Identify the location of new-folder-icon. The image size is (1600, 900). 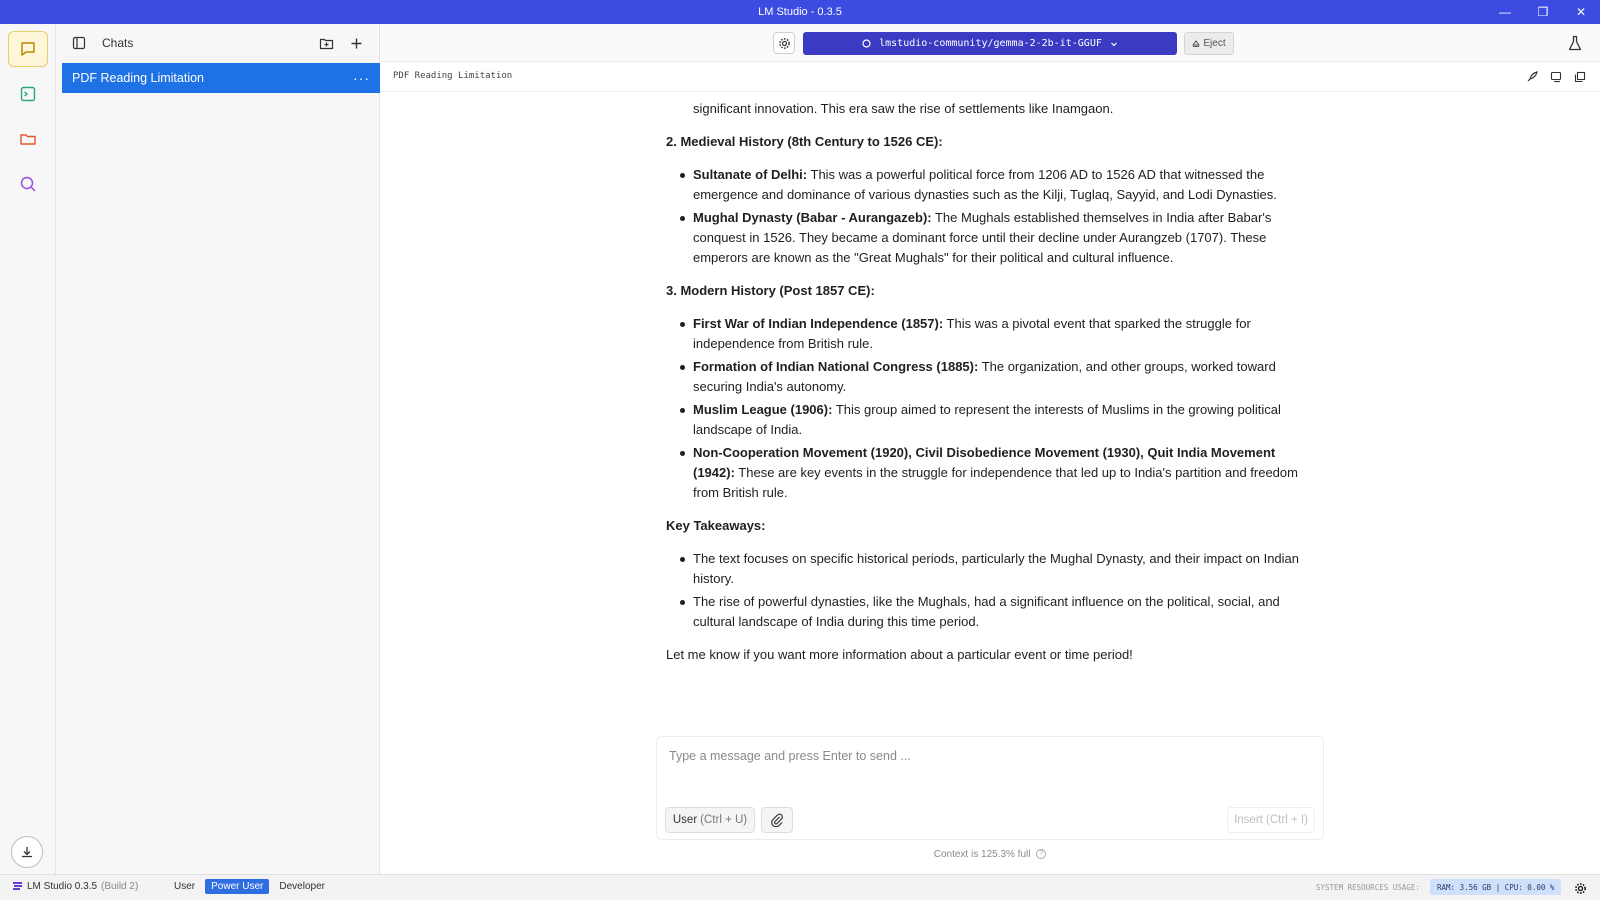
(326, 43).